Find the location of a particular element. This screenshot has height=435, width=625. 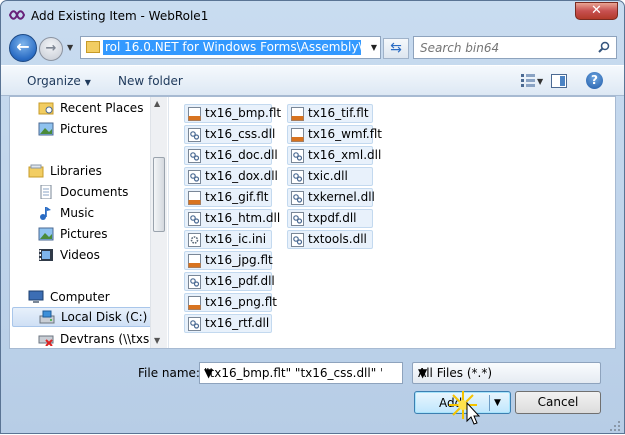

file-item: txtools.dll is located at coordinates (330, 239).